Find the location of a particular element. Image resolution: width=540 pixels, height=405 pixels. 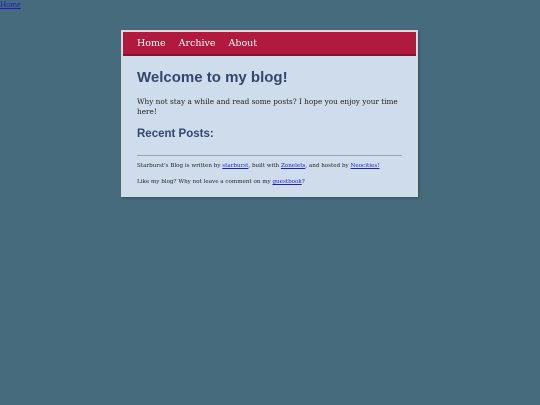

footer-credits-prefix: Starburst's Blog is written by is located at coordinates (180, 166).